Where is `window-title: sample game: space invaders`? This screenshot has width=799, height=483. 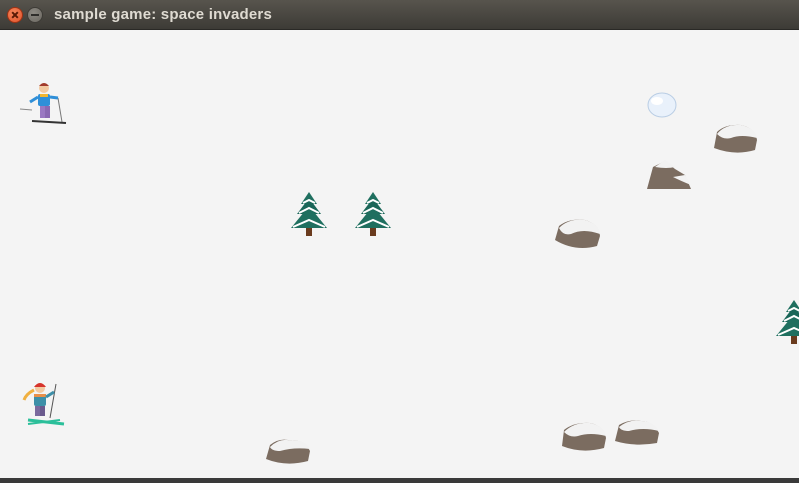 window-title: sample game: space invaders is located at coordinates (163, 14).